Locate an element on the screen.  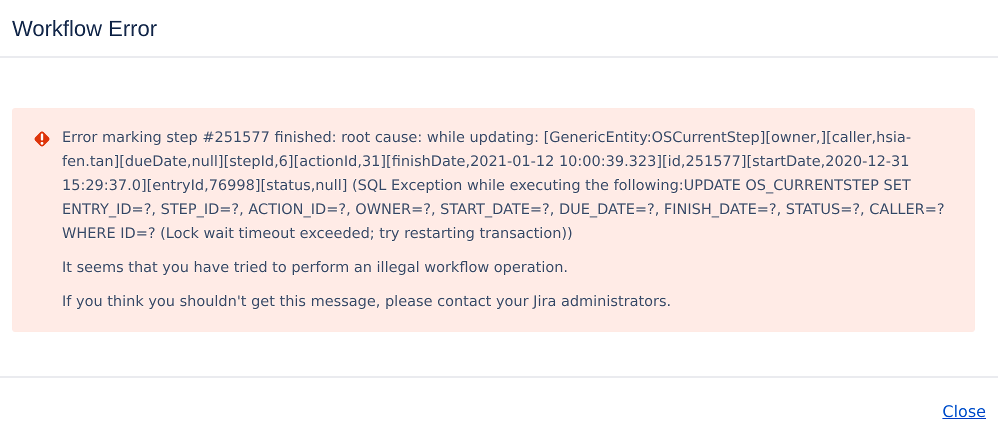
close-link: Close is located at coordinates (964, 412).